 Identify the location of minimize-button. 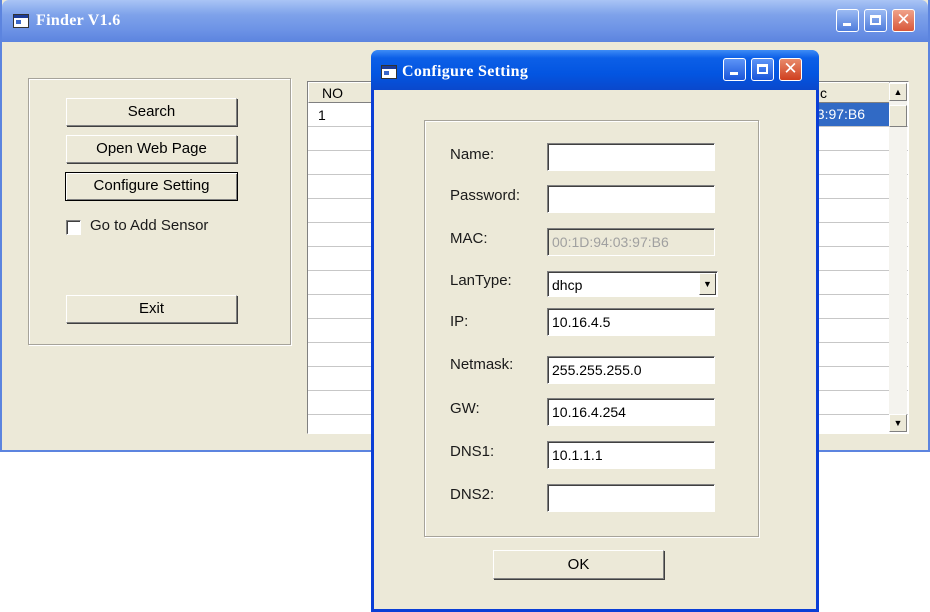
(847, 20).